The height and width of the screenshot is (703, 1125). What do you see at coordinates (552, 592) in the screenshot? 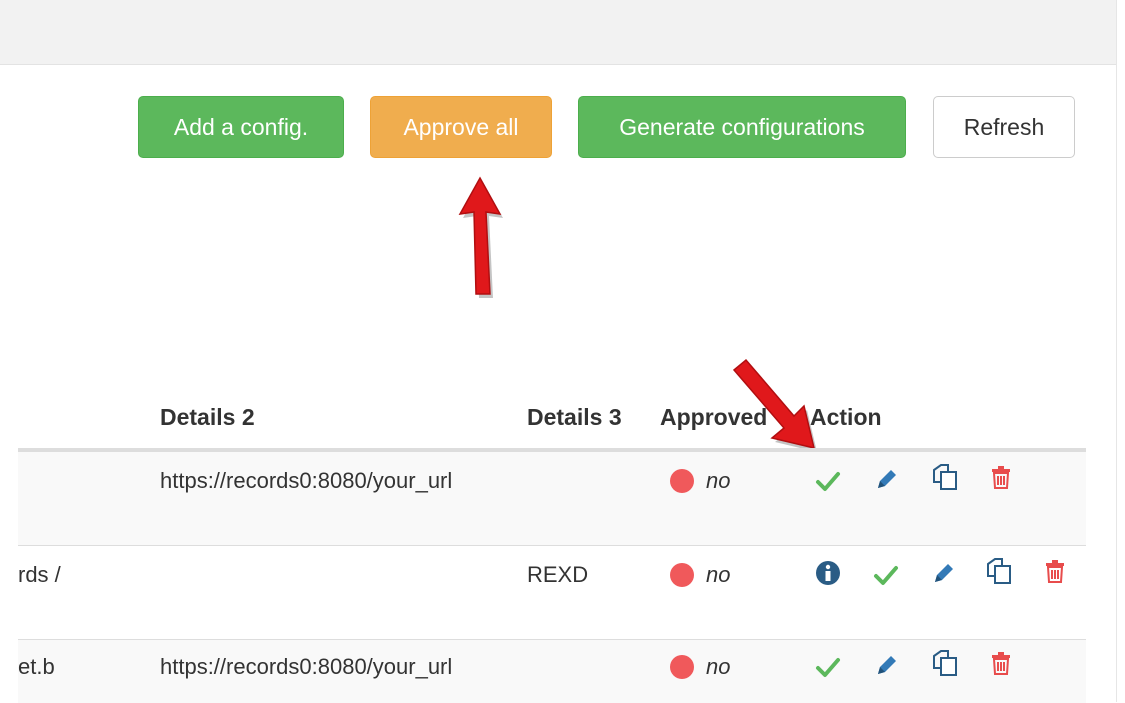
I see `table-row: rds / REXD no` at bounding box center [552, 592].